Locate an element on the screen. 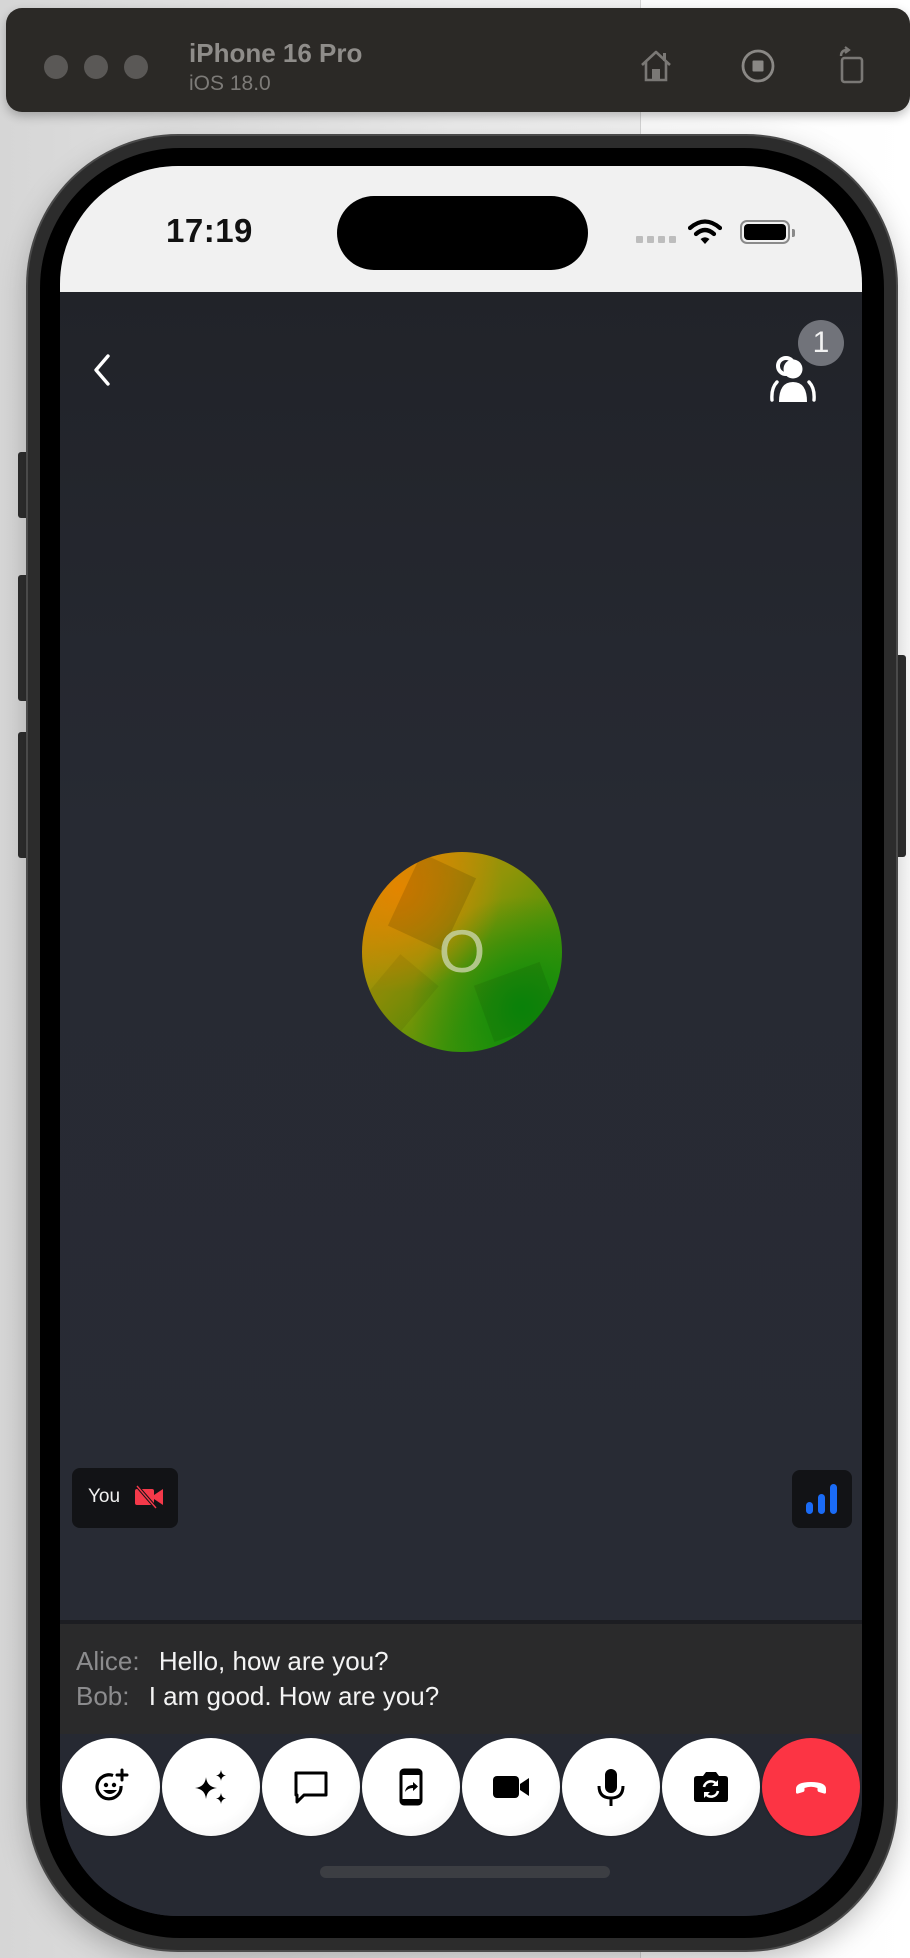 This screenshot has height=1958, width=910. flip-camera-button is located at coordinates (711, 1787).